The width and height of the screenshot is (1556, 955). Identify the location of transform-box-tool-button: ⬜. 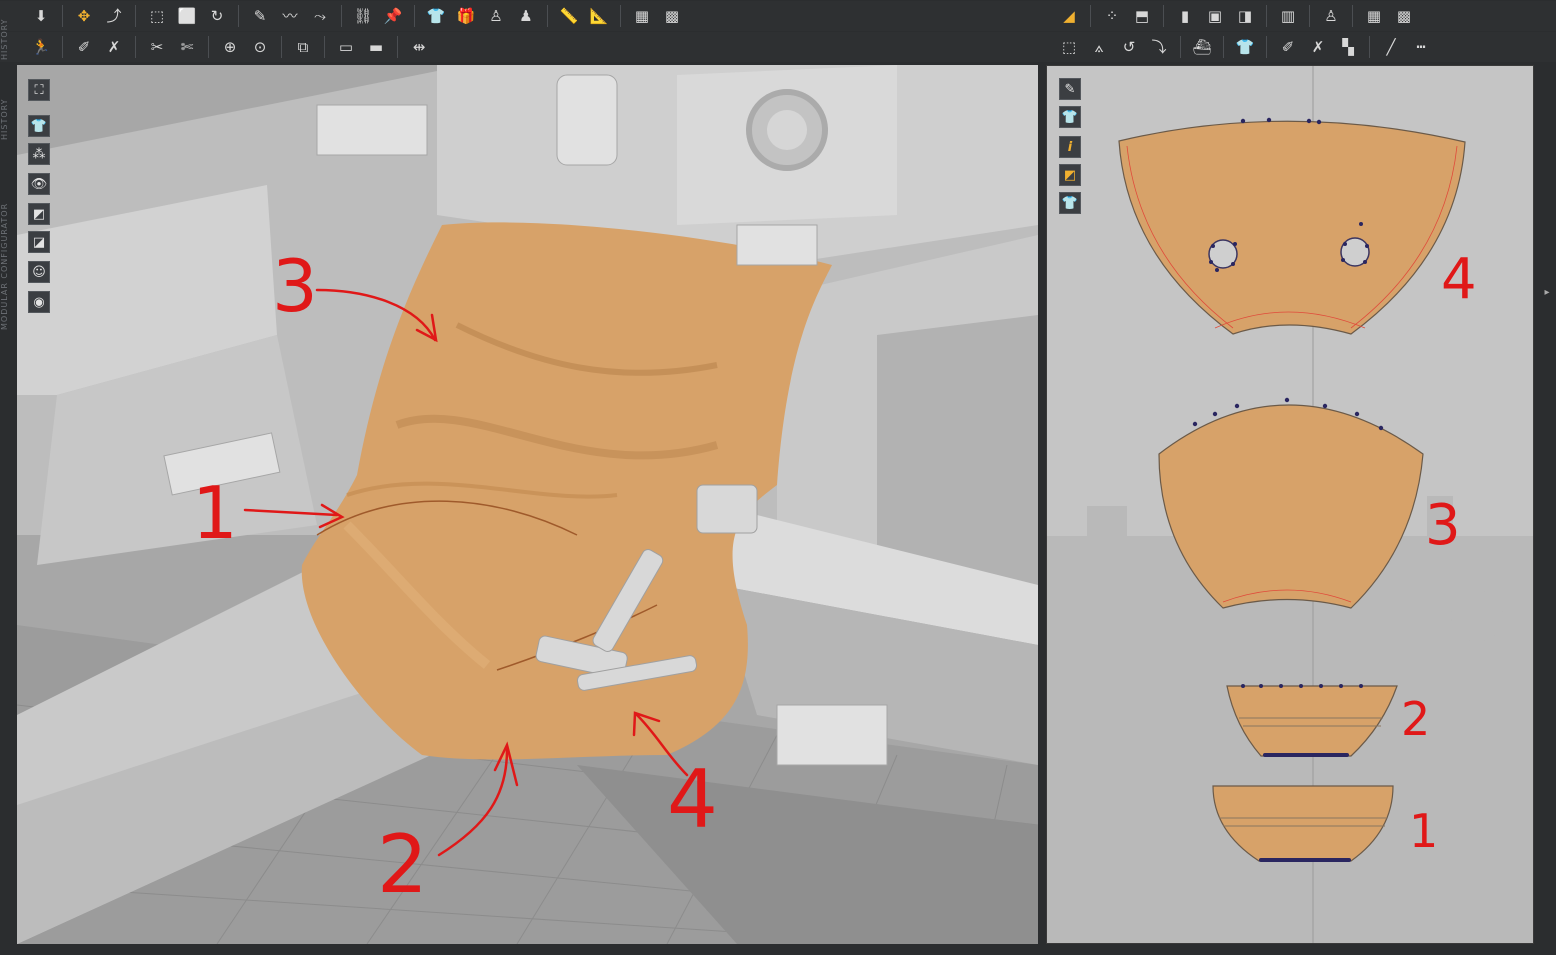
(187, 16).